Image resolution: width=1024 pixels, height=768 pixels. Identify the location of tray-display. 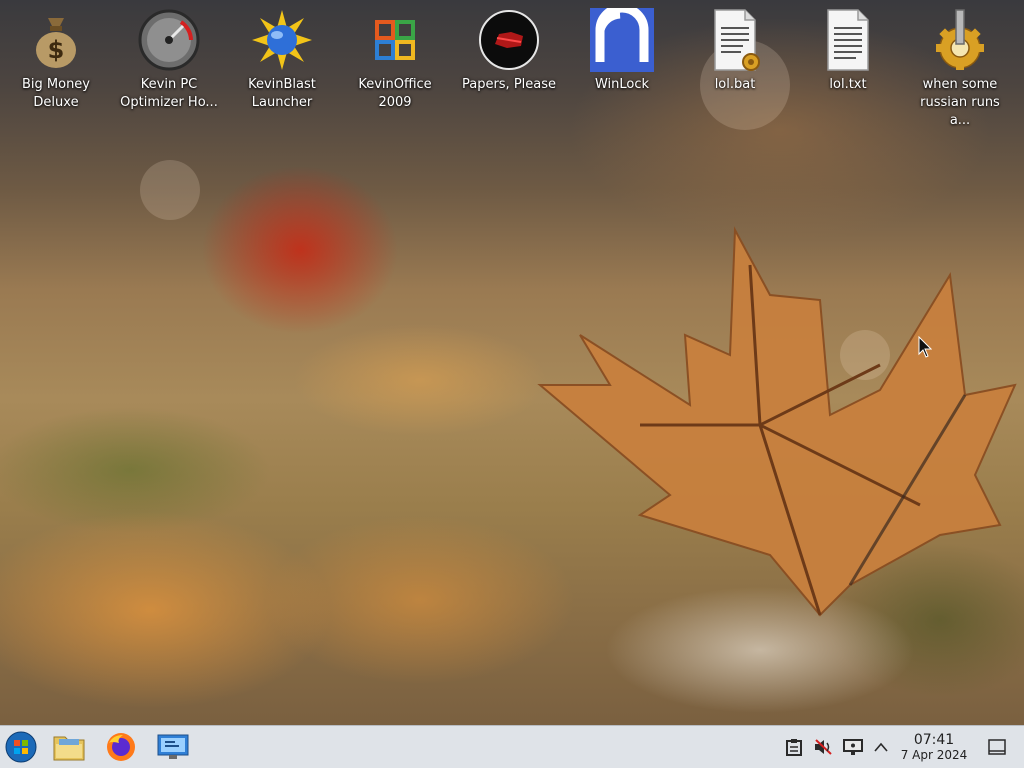
(853, 747).